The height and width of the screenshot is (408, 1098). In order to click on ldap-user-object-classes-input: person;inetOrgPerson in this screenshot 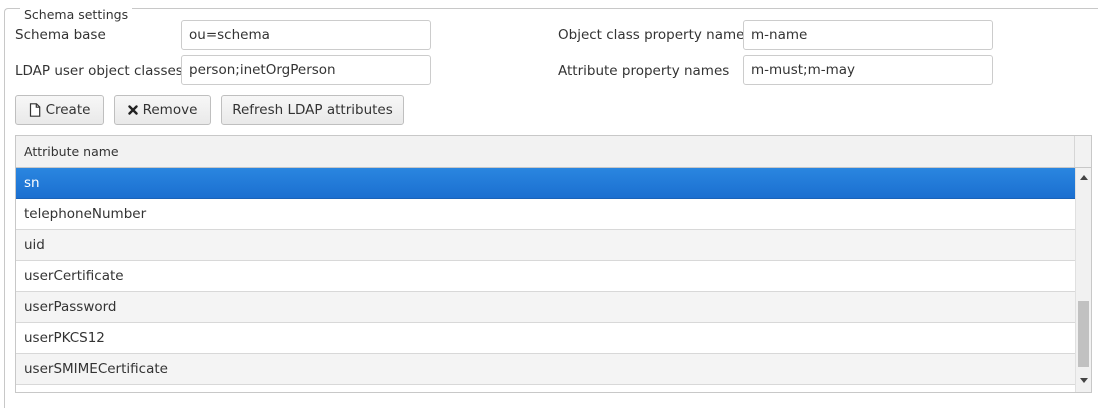, I will do `click(306, 70)`.